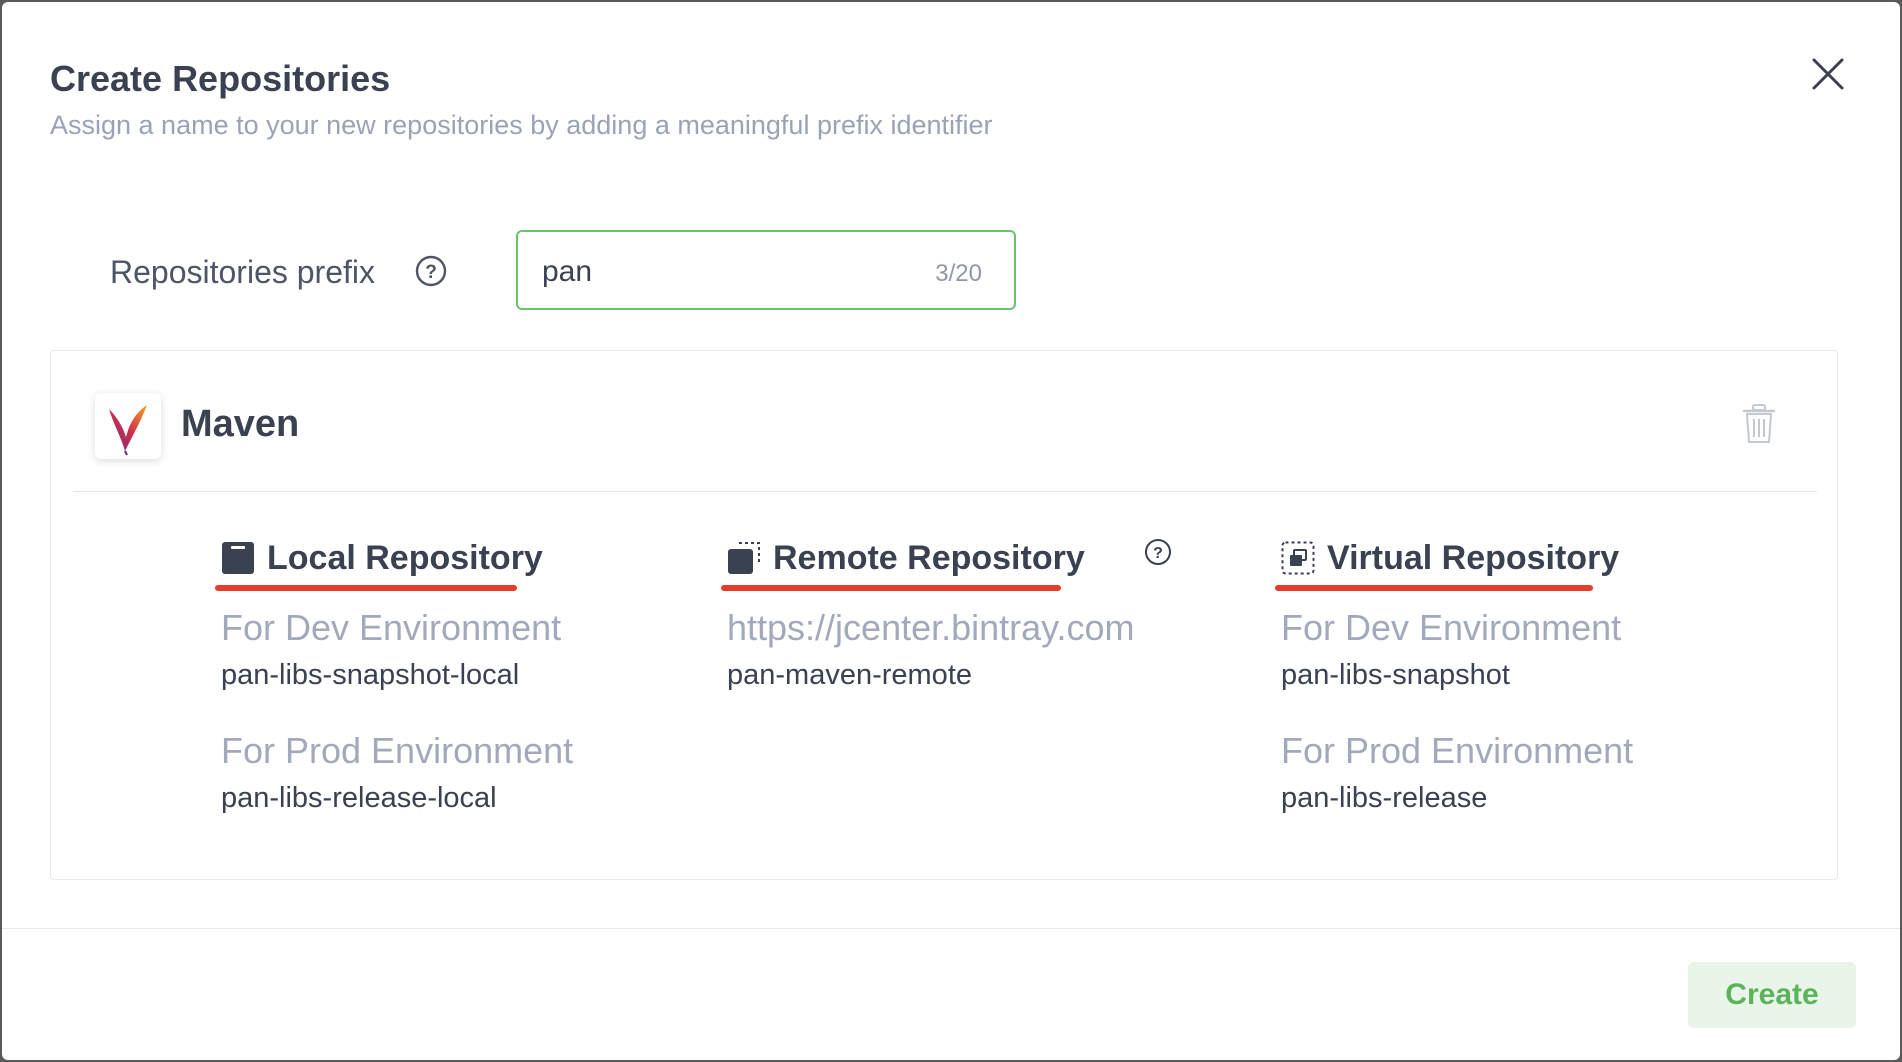 This screenshot has height=1062, width=1902. I want to click on dialog-title: Create Repositories, so click(220, 78).